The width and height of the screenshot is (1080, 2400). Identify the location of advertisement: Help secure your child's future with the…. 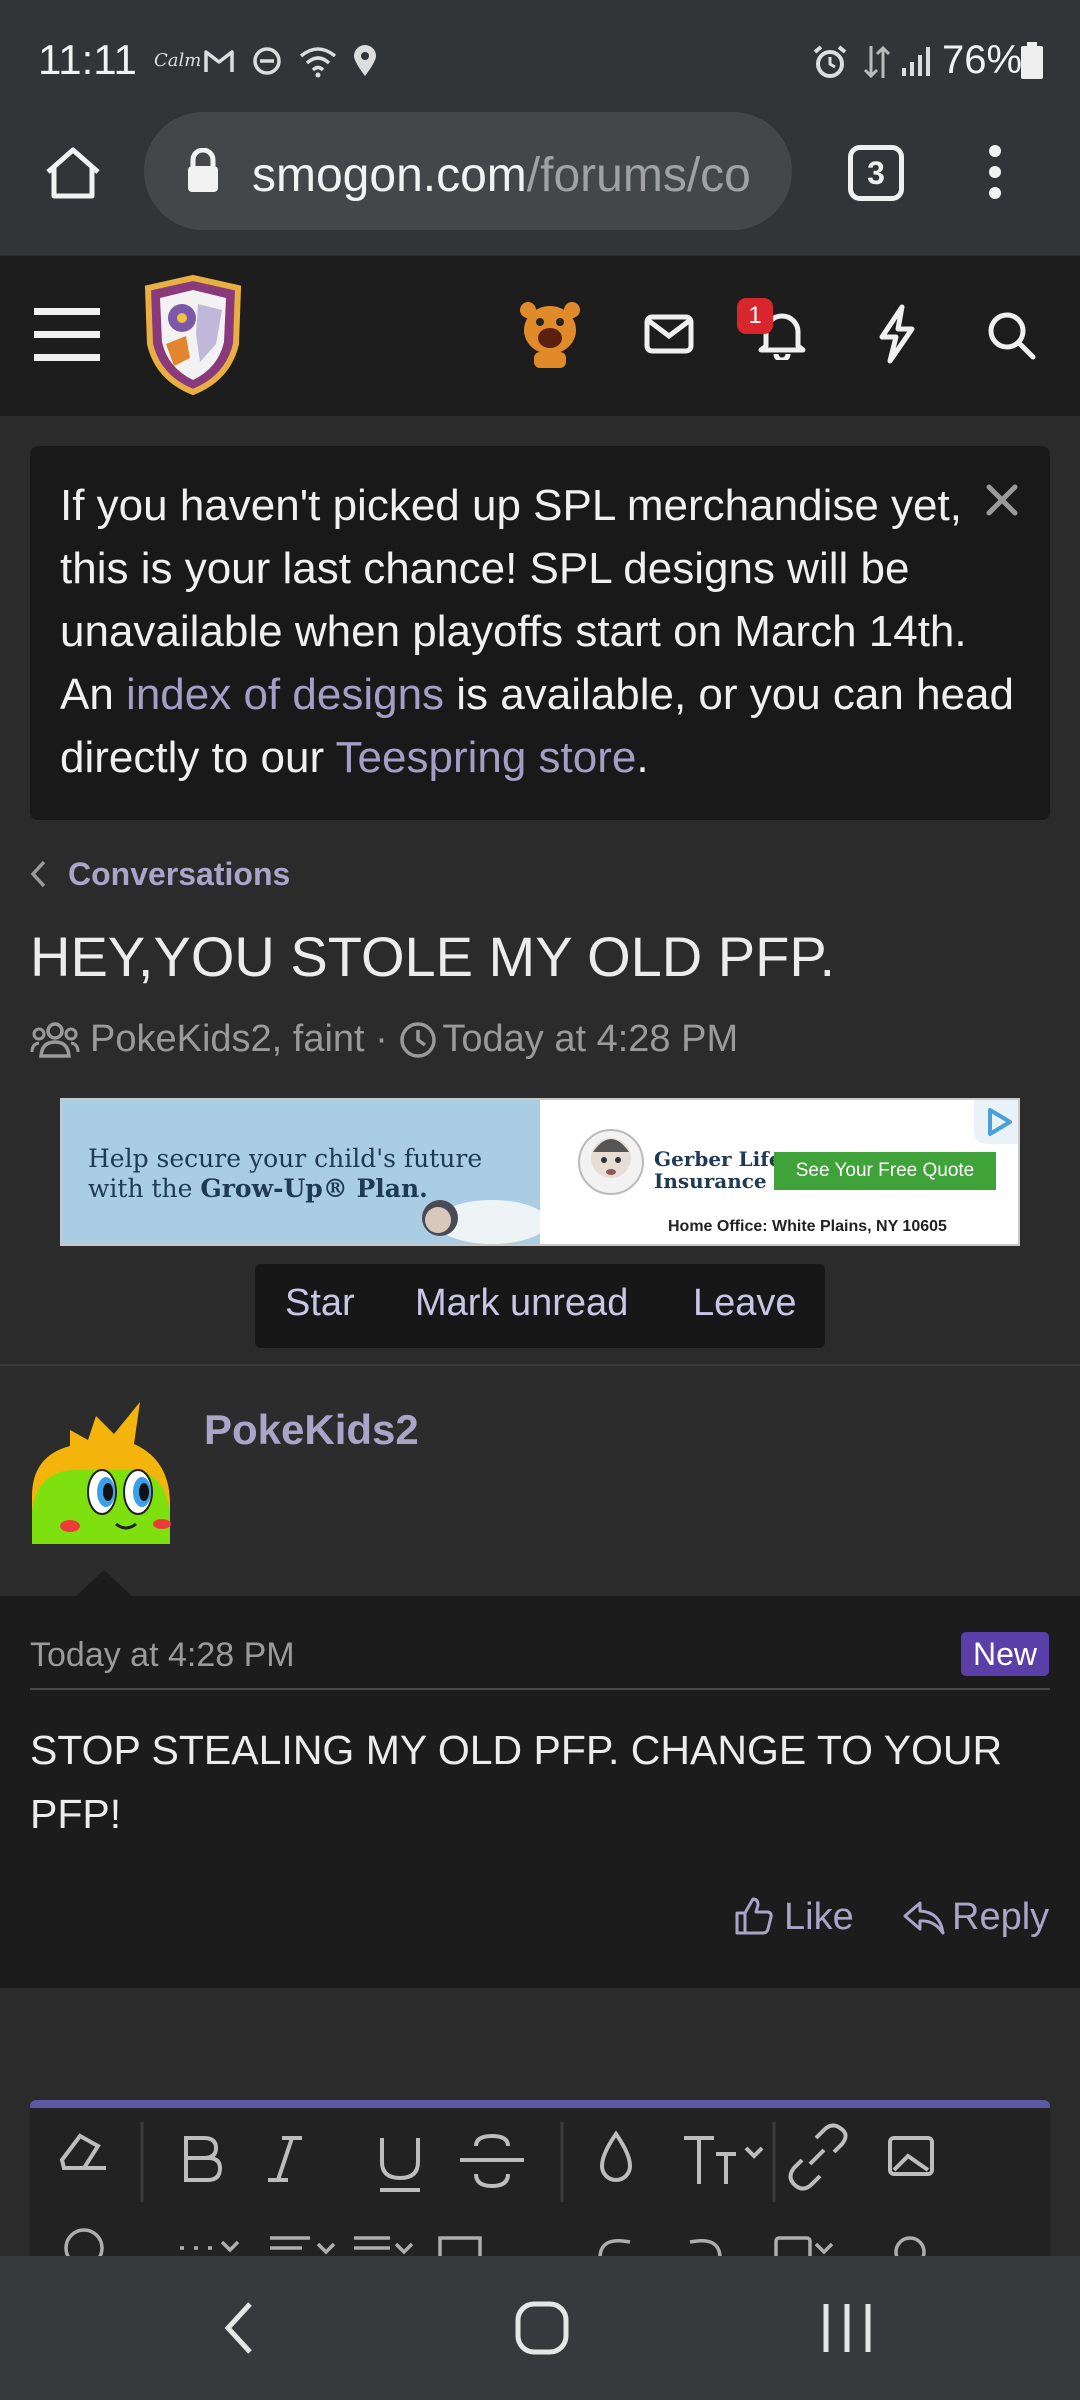
(540, 1172).